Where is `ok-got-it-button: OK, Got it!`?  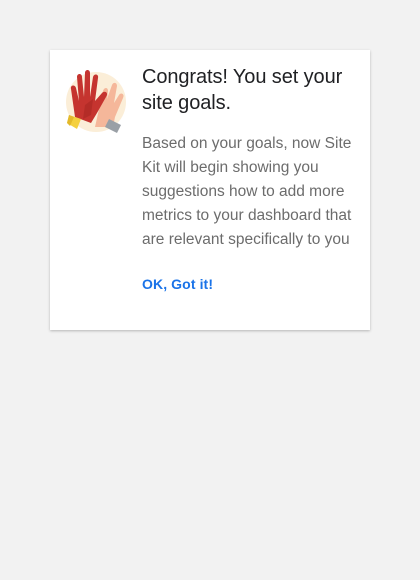 ok-got-it-button: OK, Got it! is located at coordinates (177, 284).